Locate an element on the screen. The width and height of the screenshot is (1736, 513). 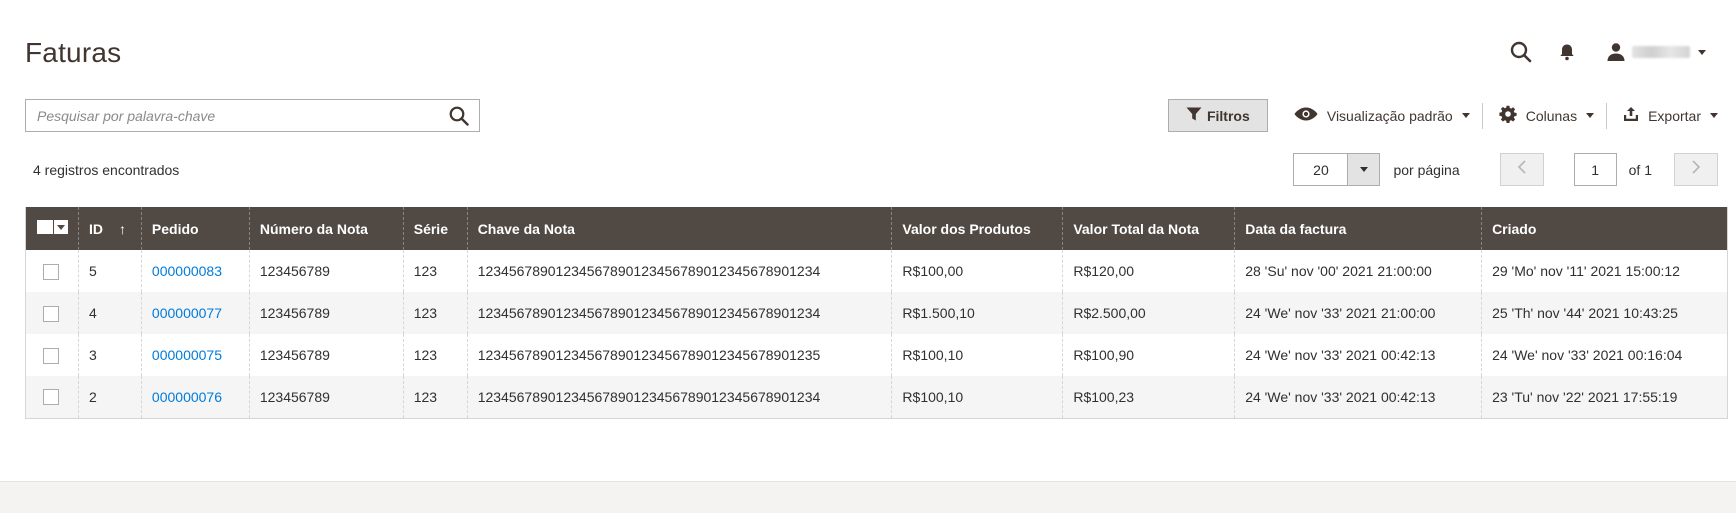
column-header-id: ID ↑ is located at coordinates (109, 228).